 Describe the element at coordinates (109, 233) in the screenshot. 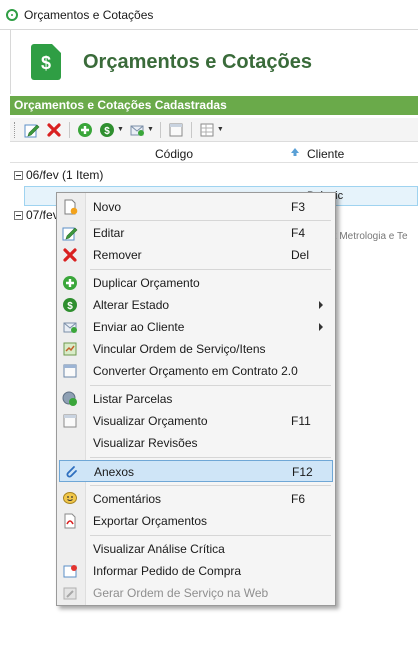

I see `menu-item-label: Editar` at that location.